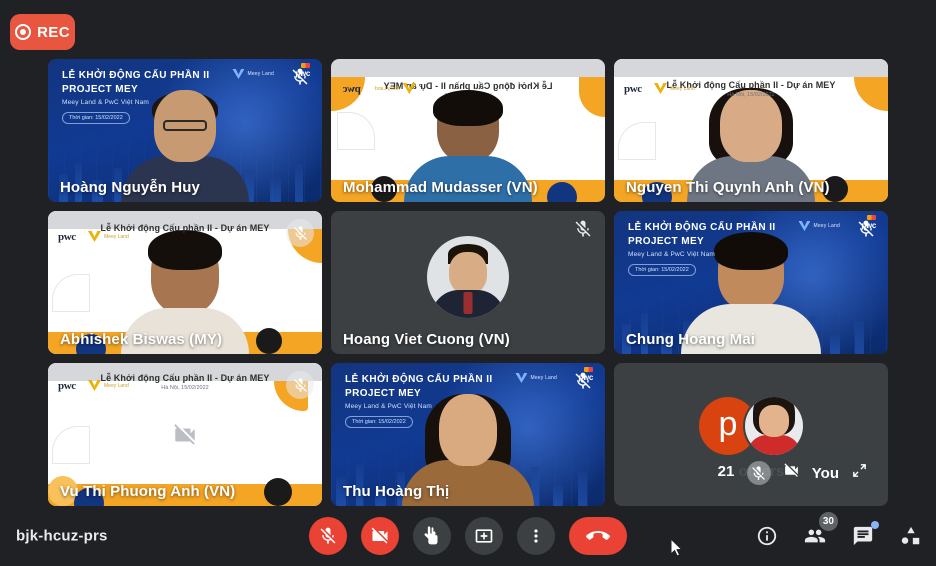 This screenshot has width=936, height=566. What do you see at coordinates (130, 187) in the screenshot?
I see `participant-name: Hoàng Nguyễn Huy` at bounding box center [130, 187].